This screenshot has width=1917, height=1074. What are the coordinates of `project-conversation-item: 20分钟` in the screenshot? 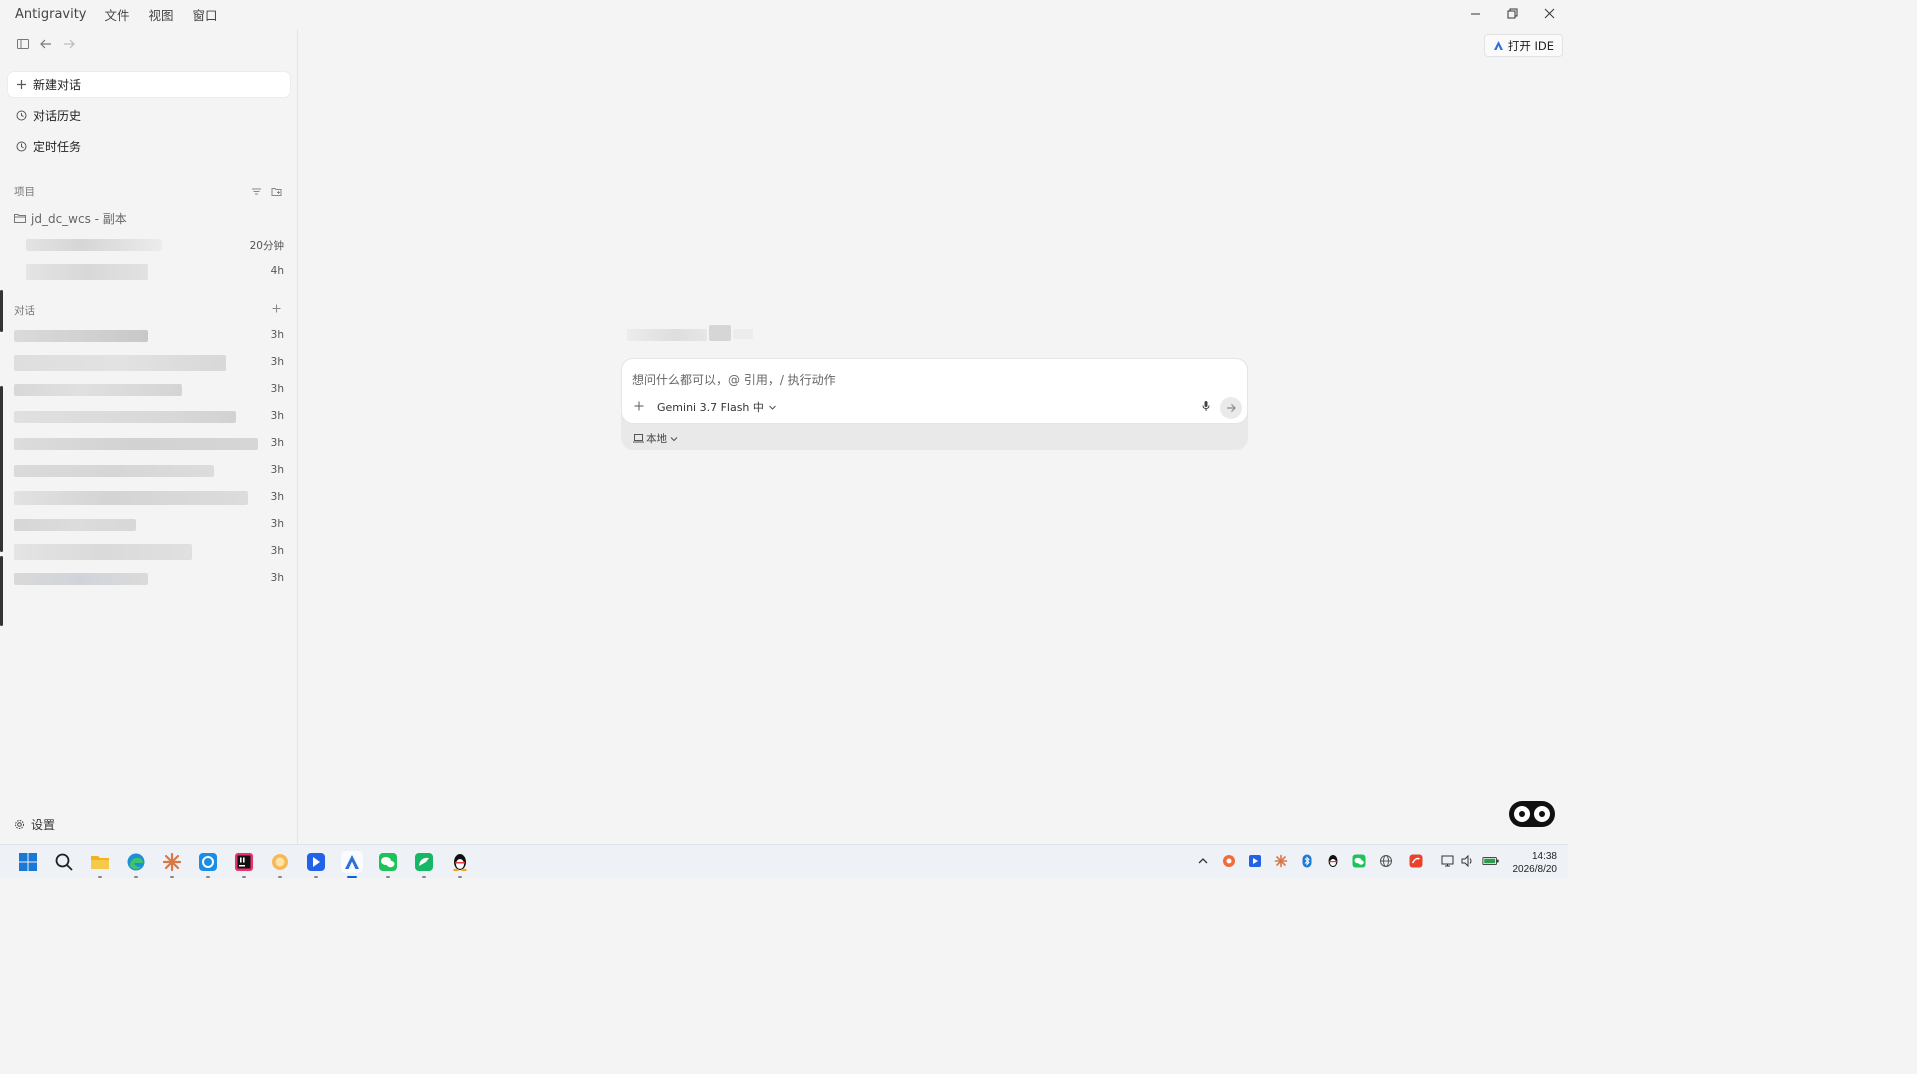 It's located at (149, 245).